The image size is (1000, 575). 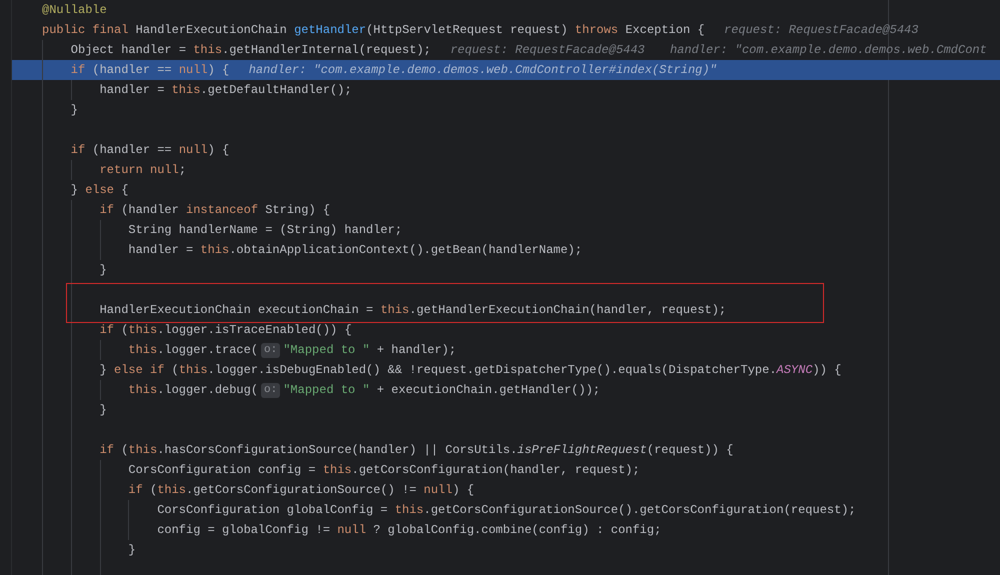 What do you see at coordinates (417, 450) in the screenshot?
I see `code-text: if (this.hasCorsConfigurationSource(handler) || CorsUtils.isPreFlightRequest(request)) {` at bounding box center [417, 450].